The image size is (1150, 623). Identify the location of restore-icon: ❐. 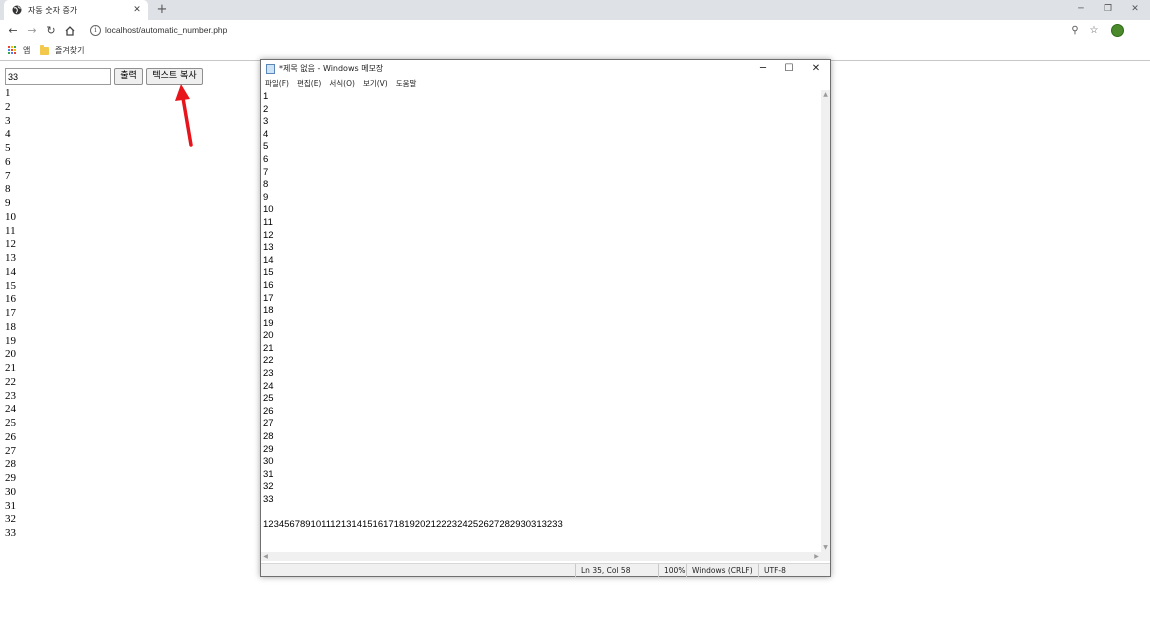
(1108, 9).